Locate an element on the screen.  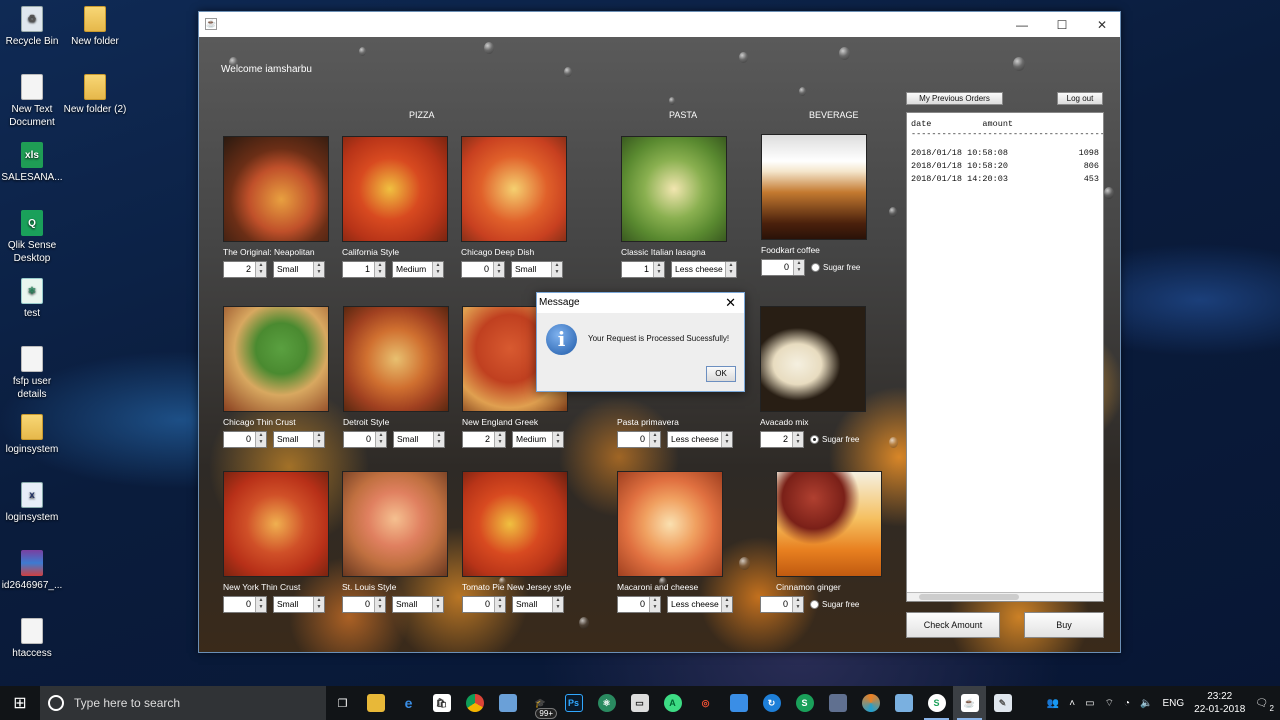
qlik-taskbar-icon: S is located at coordinates (804, 703).